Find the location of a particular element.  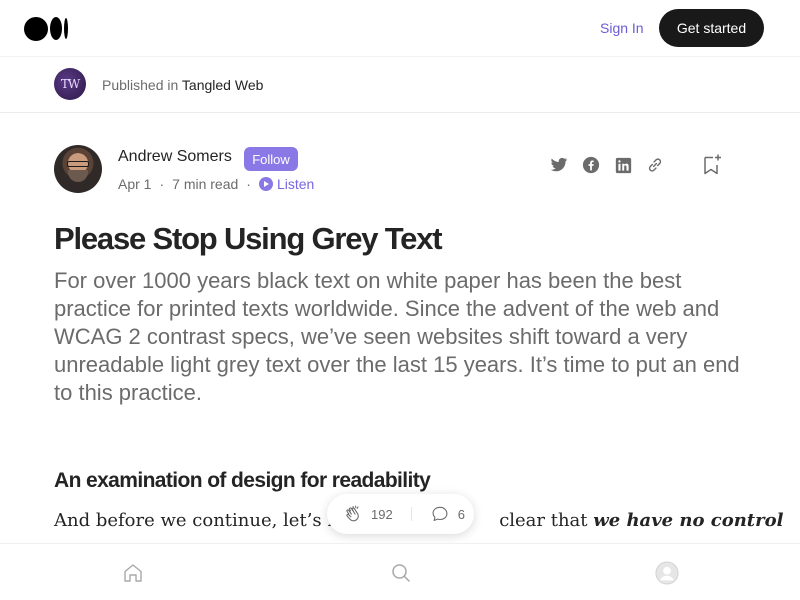

share-icons is located at coordinates (612, 165).